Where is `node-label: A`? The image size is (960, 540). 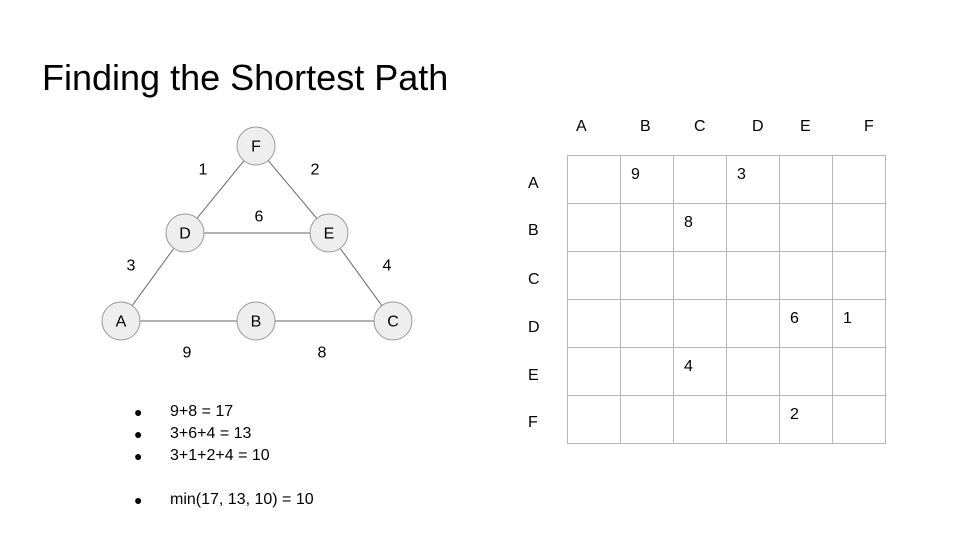 node-label: A is located at coordinates (121, 322).